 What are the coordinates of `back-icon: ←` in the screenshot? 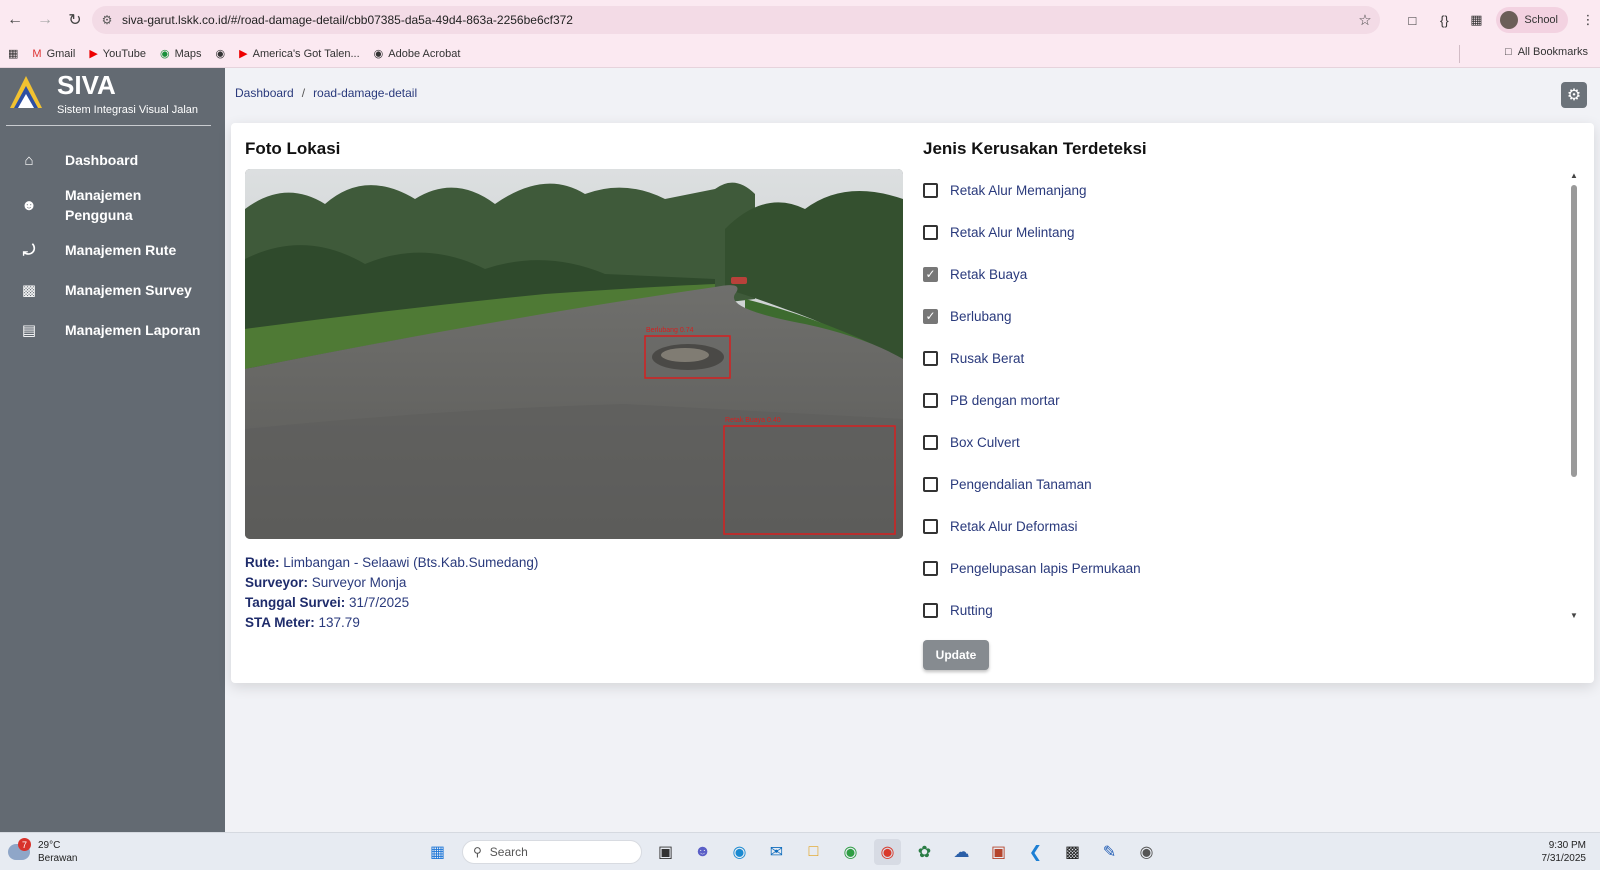 It's located at (15, 20).